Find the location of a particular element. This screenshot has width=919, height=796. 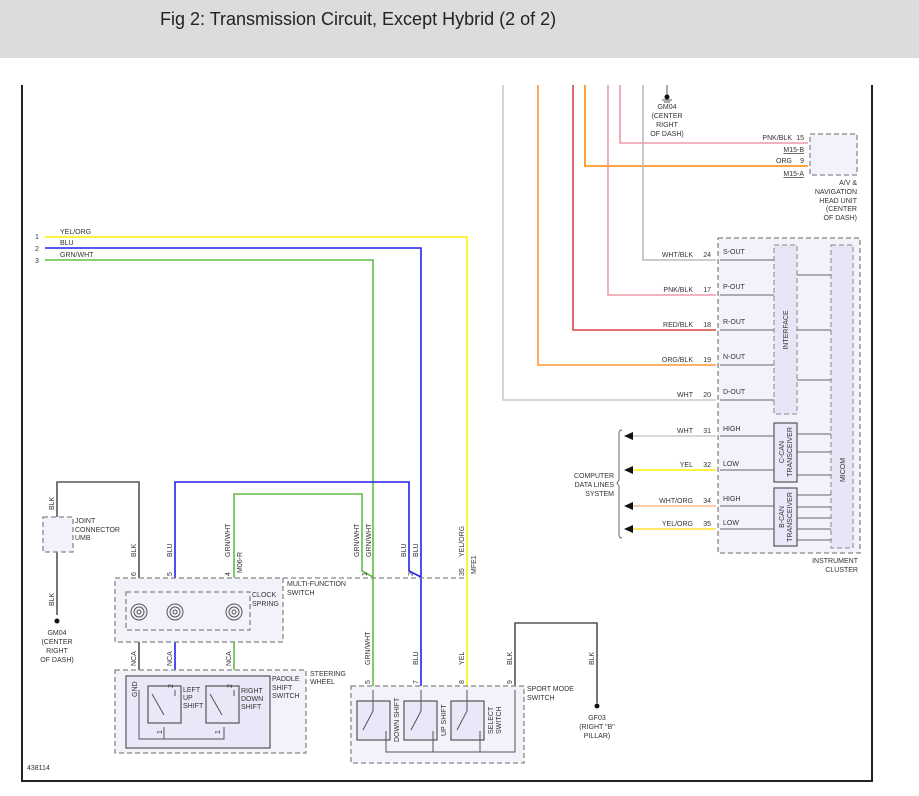

pin-label: 24 is located at coordinates (707, 255).